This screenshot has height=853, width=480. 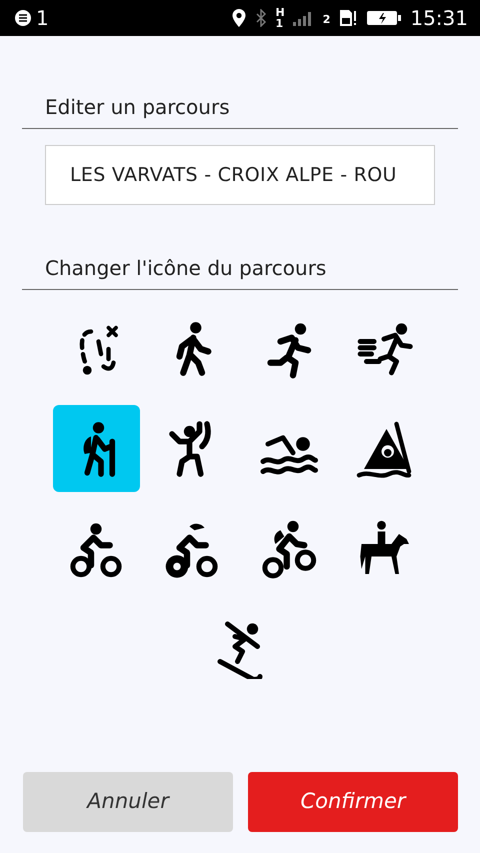 What do you see at coordinates (261, 18) in the screenshot?
I see `bluetooth-icon` at bounding box center [261, 18].